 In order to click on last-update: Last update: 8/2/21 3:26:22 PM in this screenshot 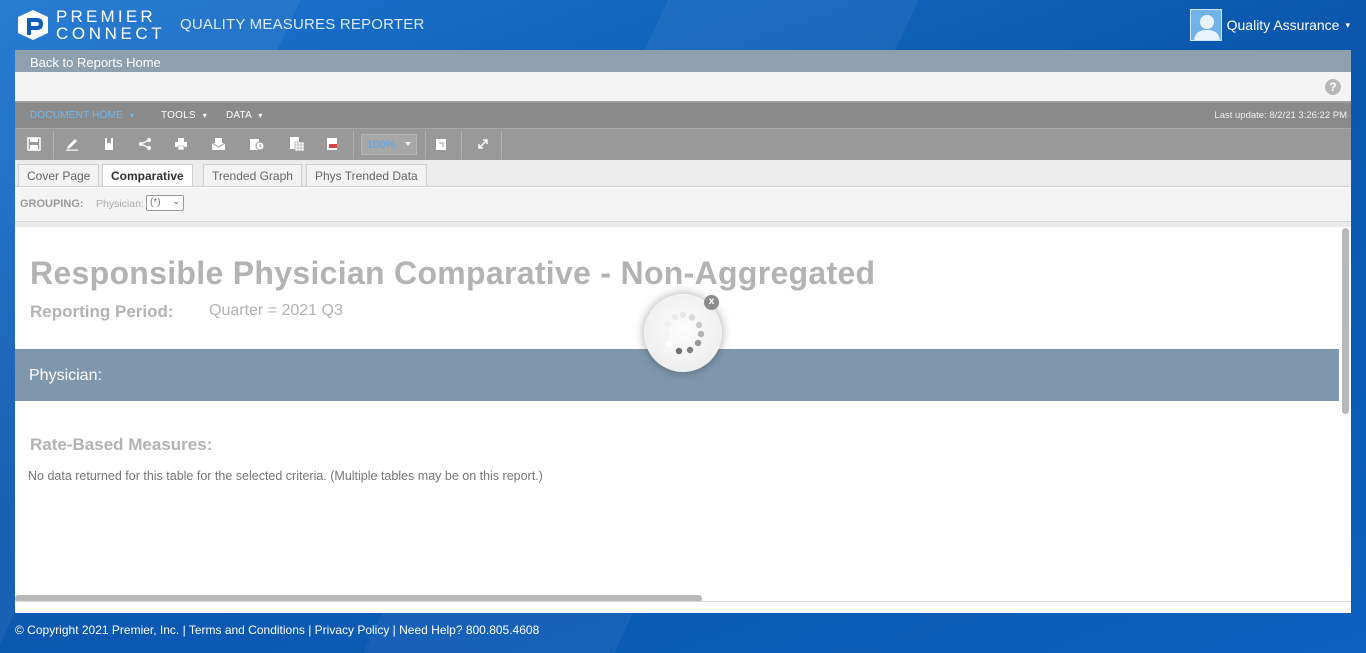, I will do `click(1280, 115)`.